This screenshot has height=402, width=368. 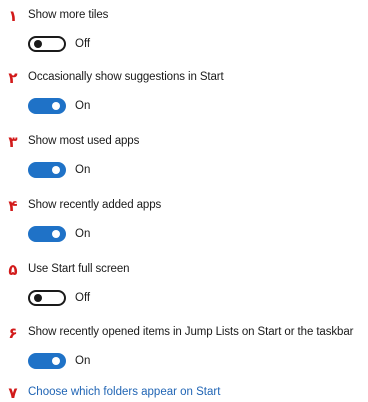 I want to click on setting-label: Occasionally show suggestions in Start, so click(x=126, y=77).